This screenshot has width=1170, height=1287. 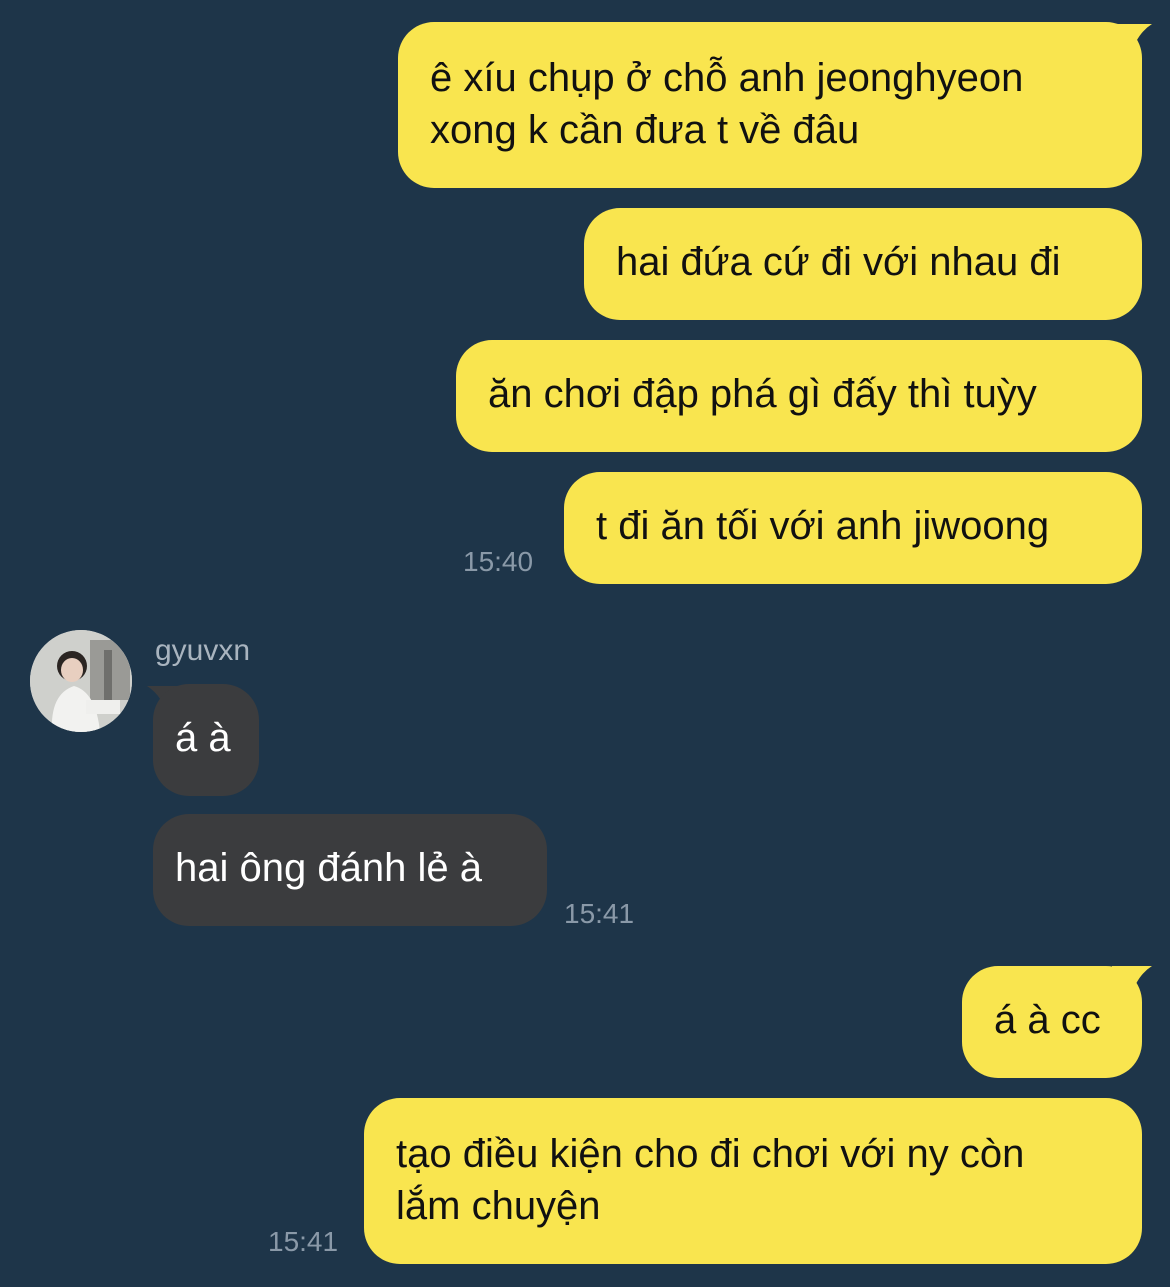 I want to click on incoming-message-1: á à, so click(x=206, y=740).